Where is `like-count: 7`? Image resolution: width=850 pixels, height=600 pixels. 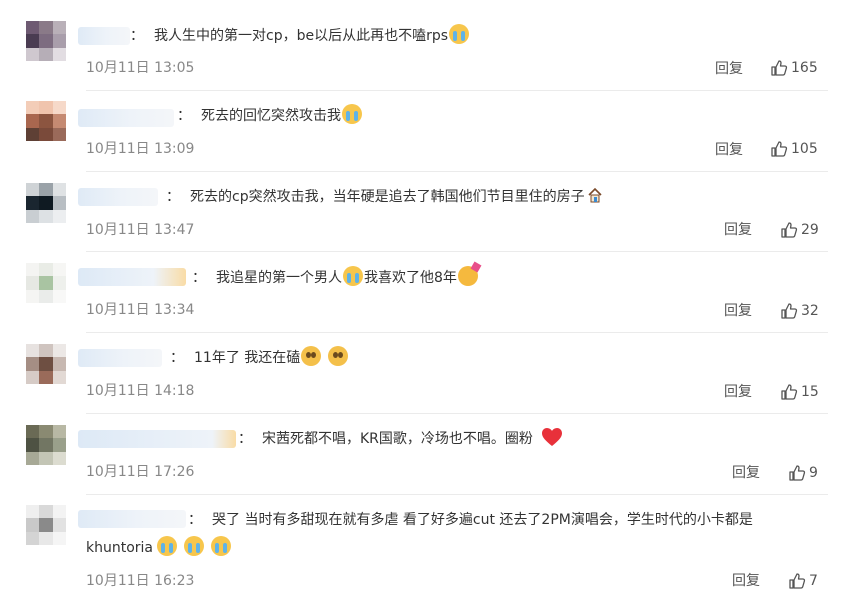
like-count: 7 is located at coordinates (813, 581).